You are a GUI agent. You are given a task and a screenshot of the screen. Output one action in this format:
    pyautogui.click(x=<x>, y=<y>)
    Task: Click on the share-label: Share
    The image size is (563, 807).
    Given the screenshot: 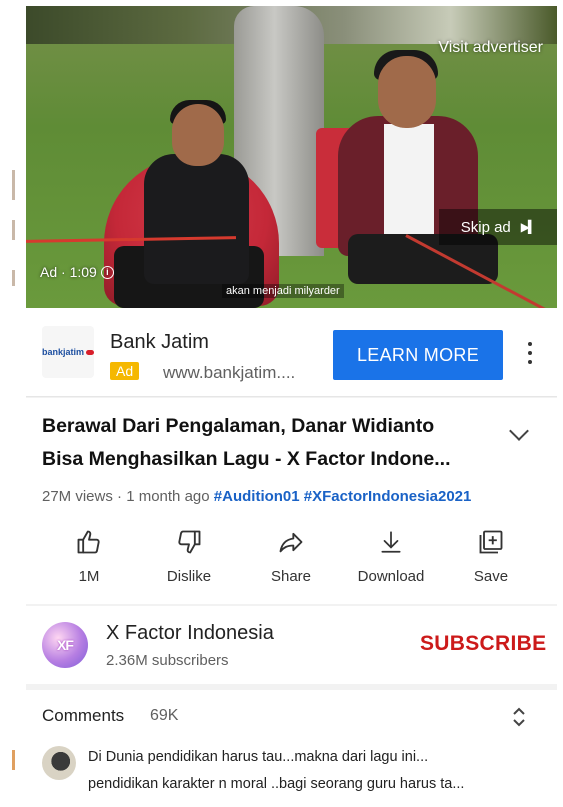 What is the action you would take?
    pyautogui.click(x=291, y=576)
    